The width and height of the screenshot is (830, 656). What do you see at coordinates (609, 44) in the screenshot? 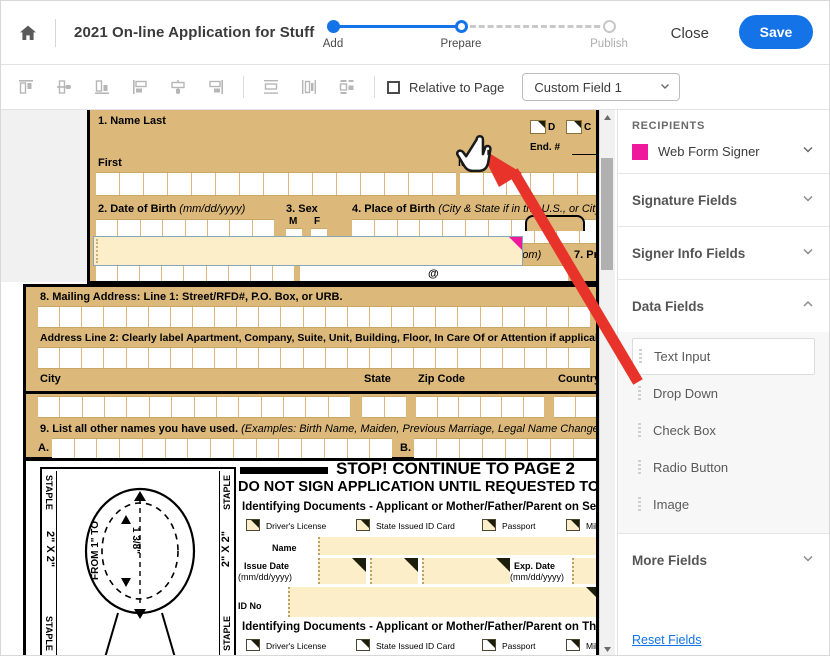
I see `stepper-label-publish: Publish` at bounding box center [609, 44].